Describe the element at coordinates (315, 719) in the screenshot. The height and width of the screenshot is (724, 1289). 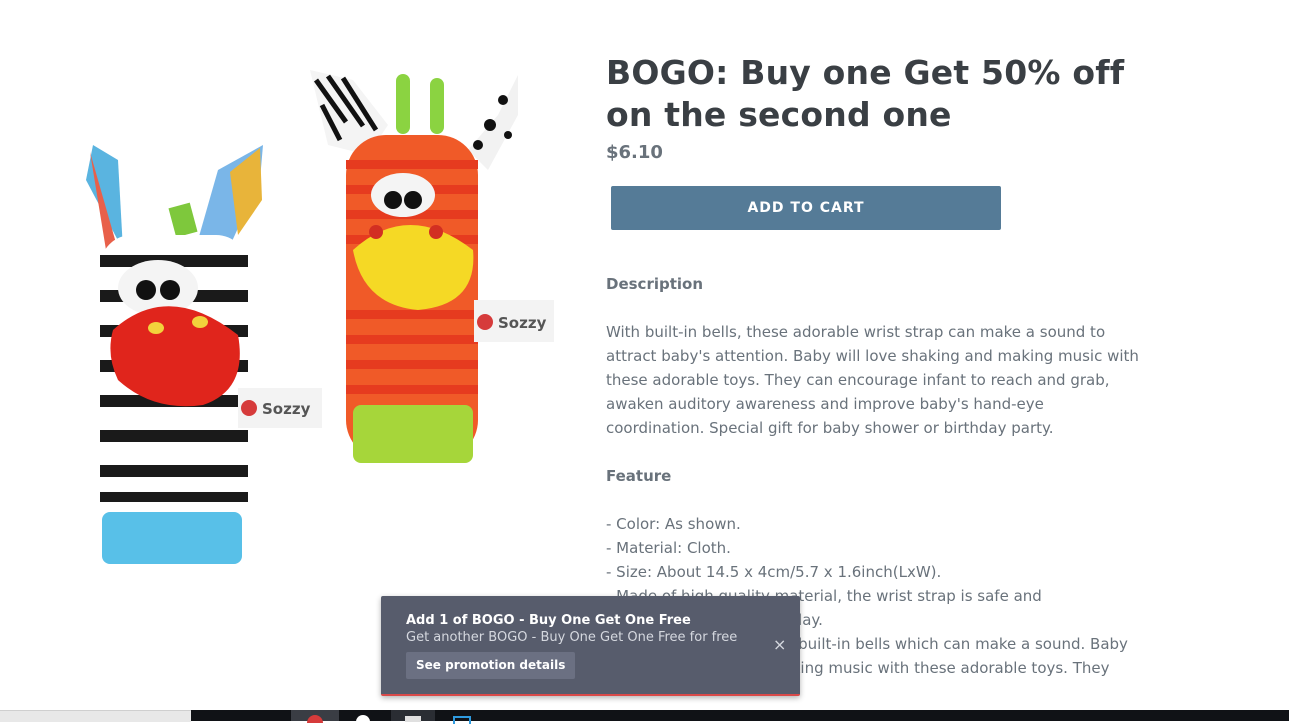
I see `chrome-icon` at that location.